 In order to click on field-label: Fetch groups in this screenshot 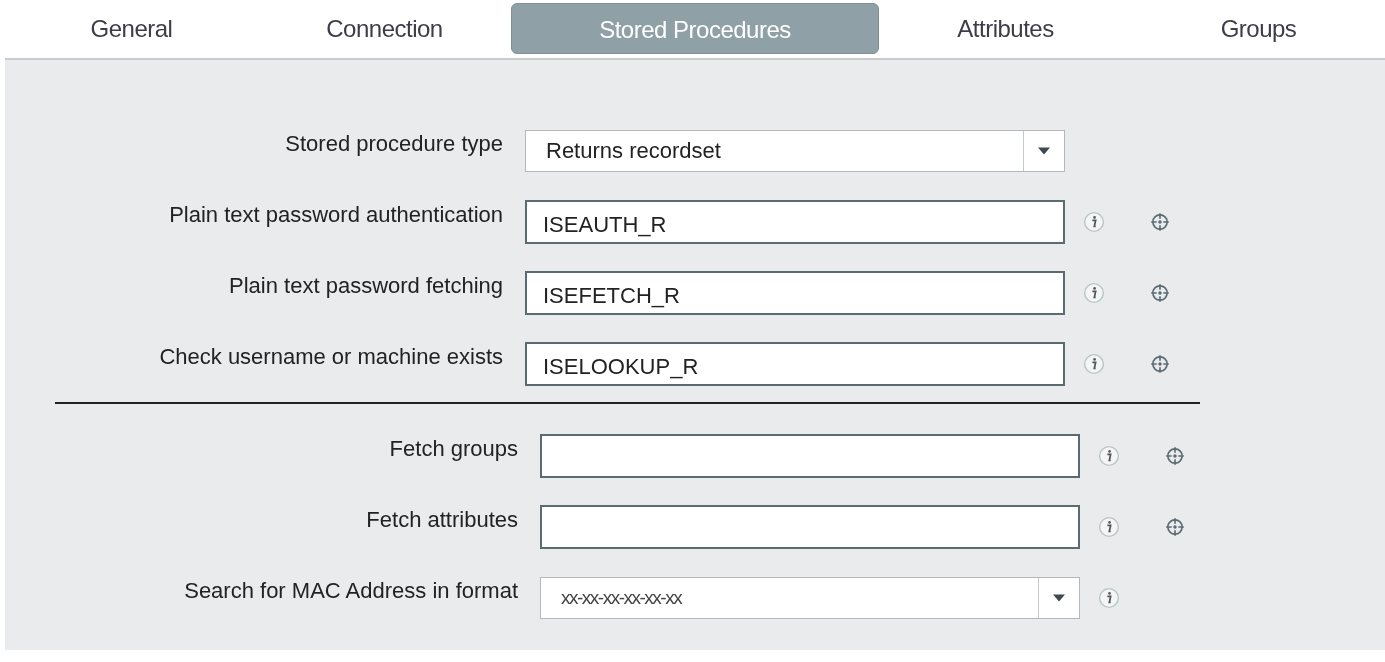, I will do `click(453, 448)`.